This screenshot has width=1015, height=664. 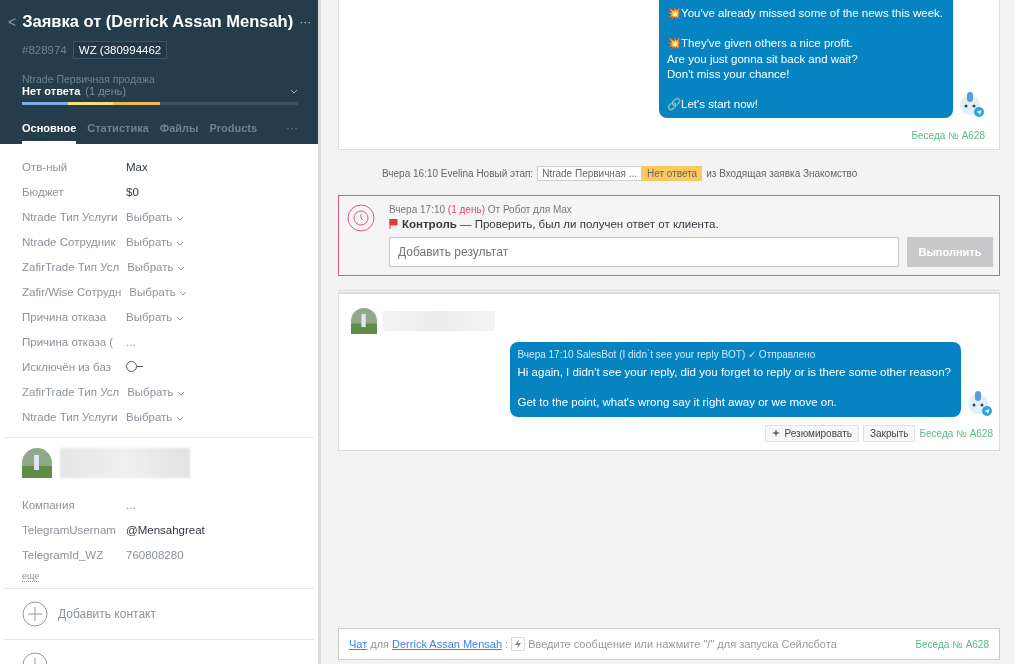 What do you see at coordinates (507, 644) in the screenshot?
I see `composer-text: :` at bounding box center [507, 644].